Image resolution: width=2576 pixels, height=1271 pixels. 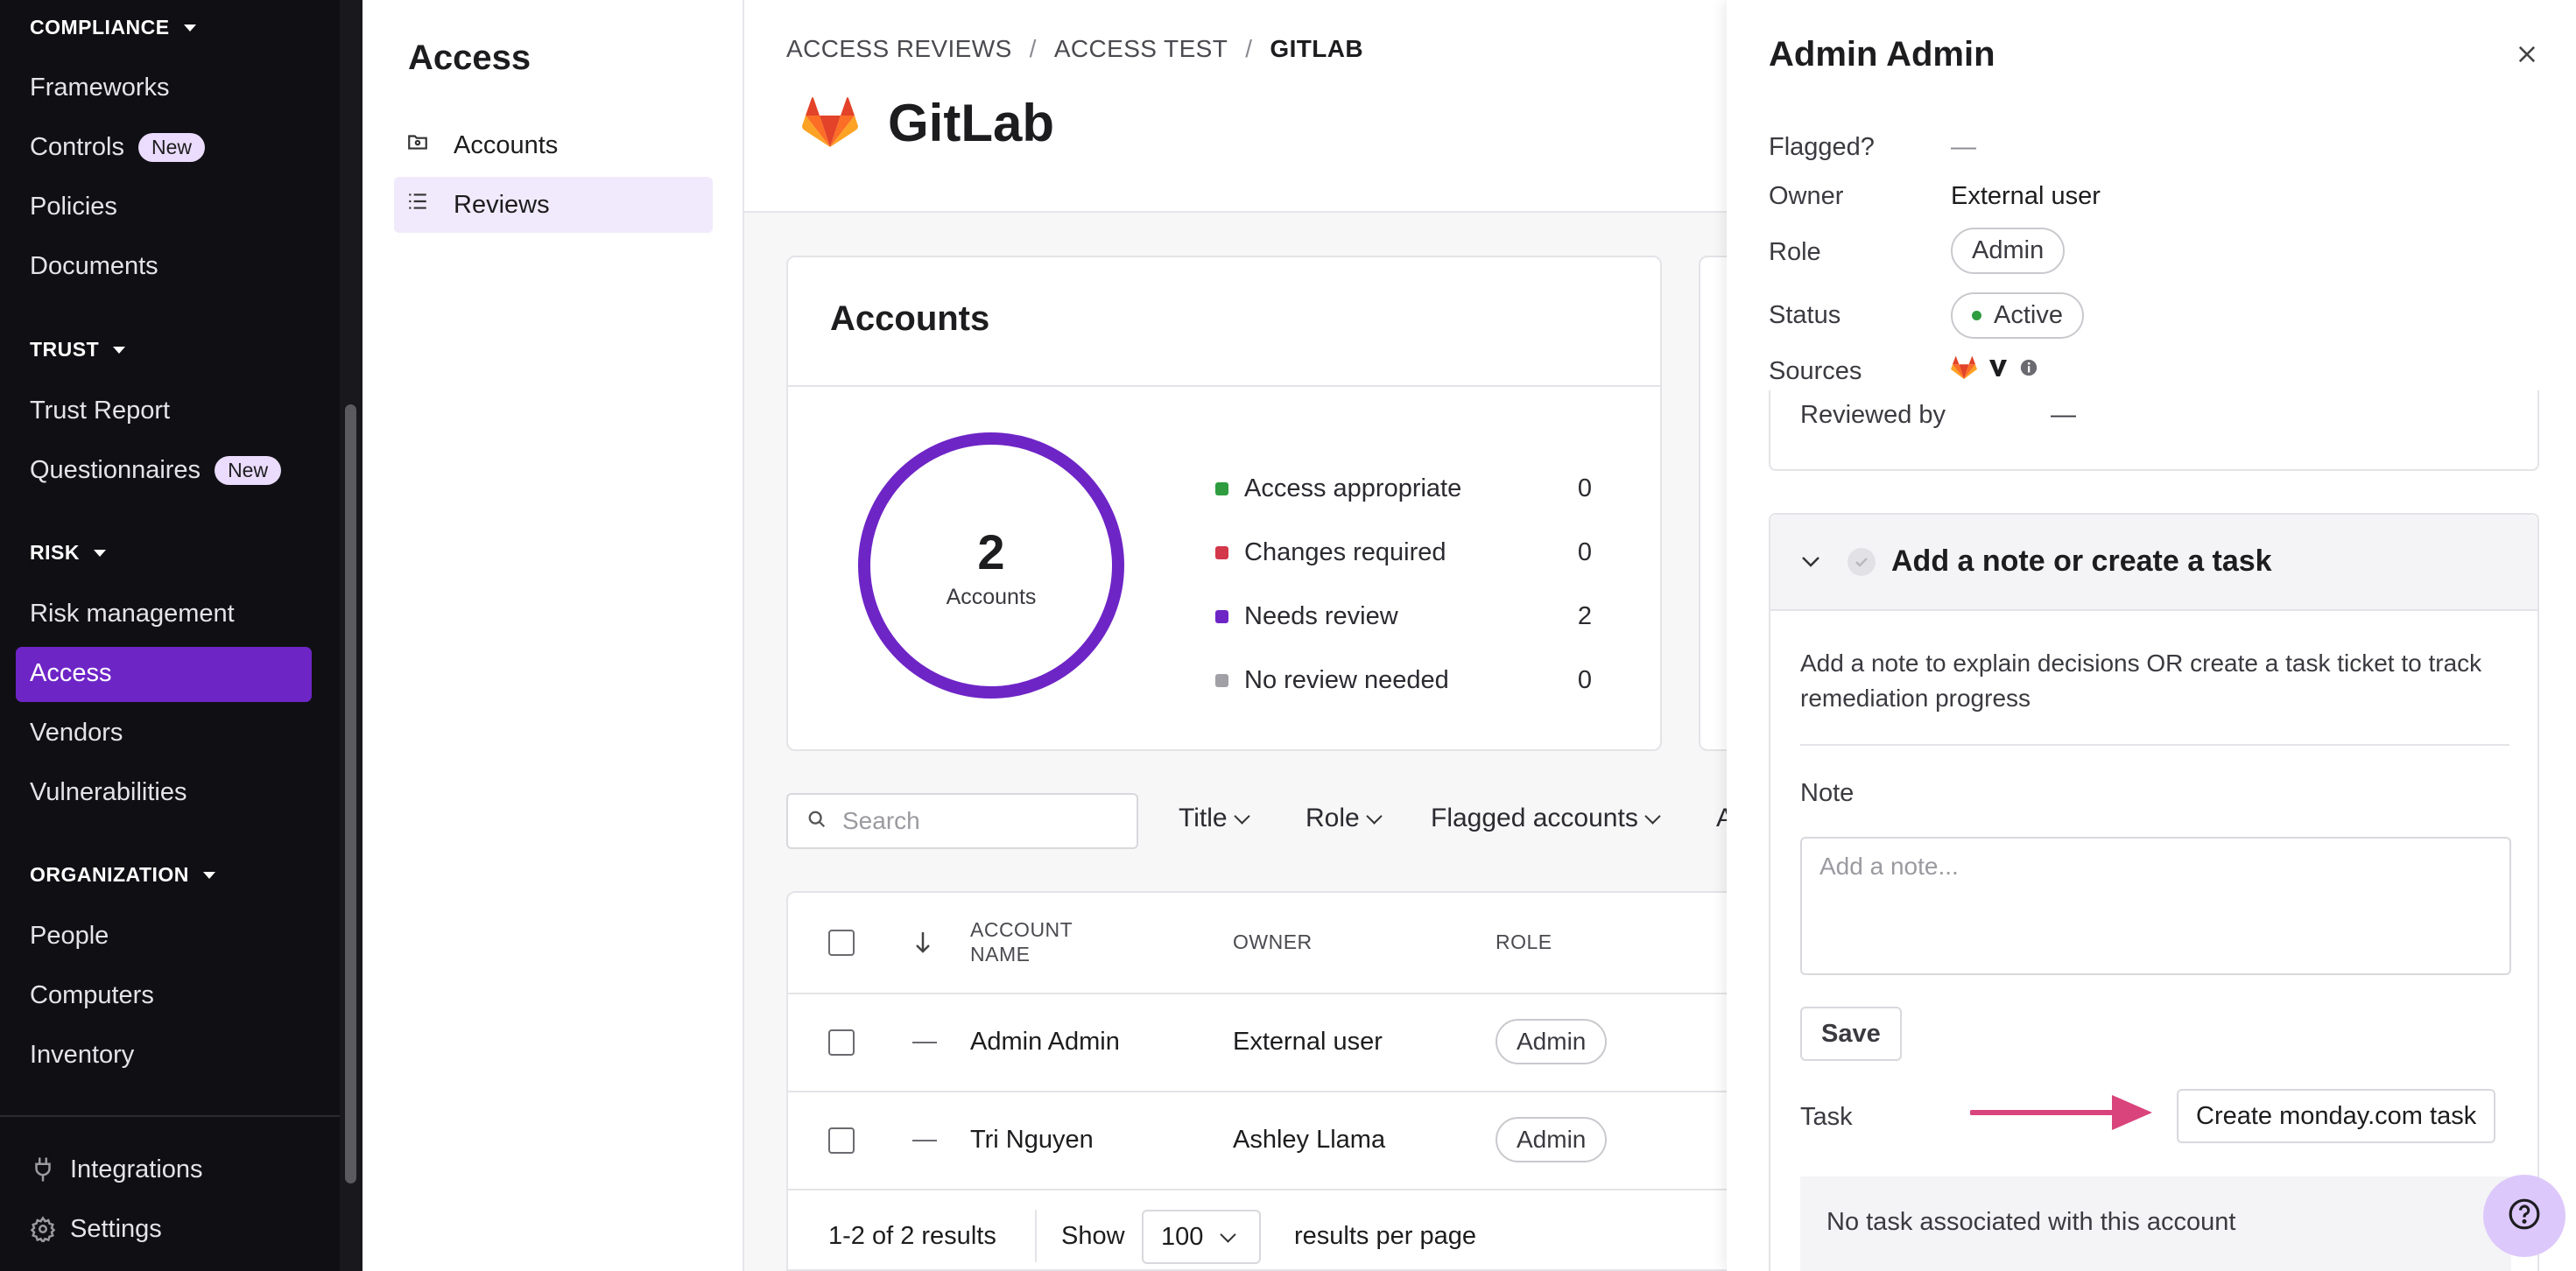 What do you see at coordinates (1344, 818) in the screenshot?
I see `filter-role: Role` at bounding box center [1344, 818].